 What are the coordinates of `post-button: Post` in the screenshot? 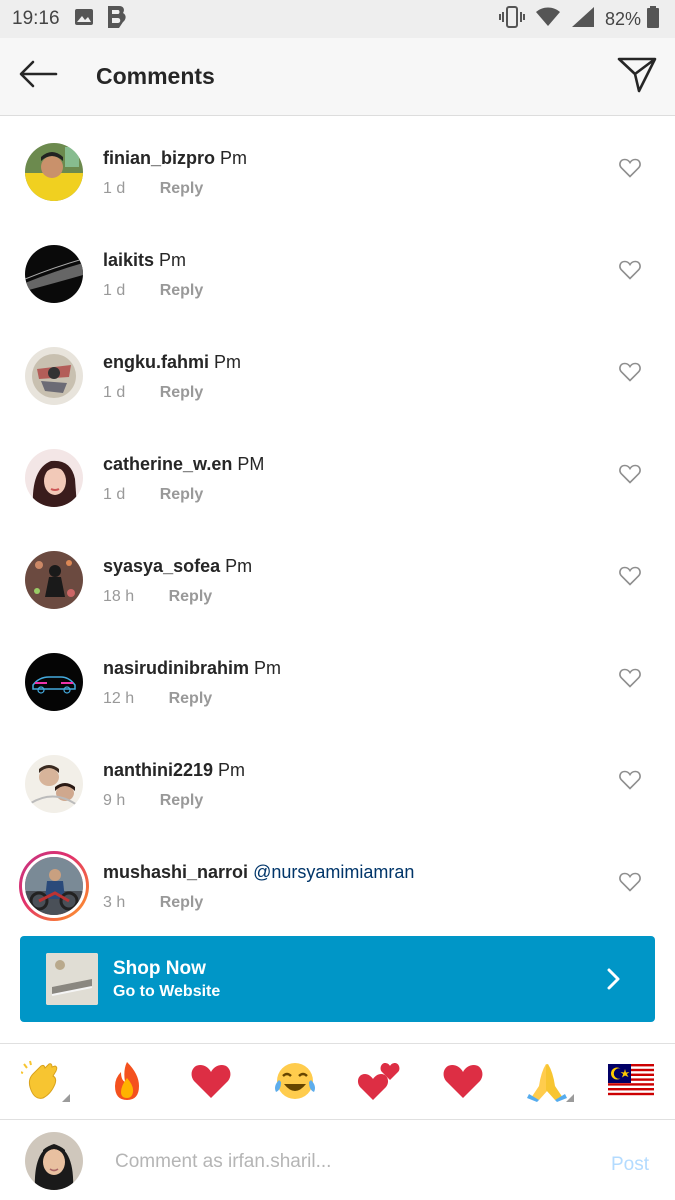 It's located at (630, 1165).